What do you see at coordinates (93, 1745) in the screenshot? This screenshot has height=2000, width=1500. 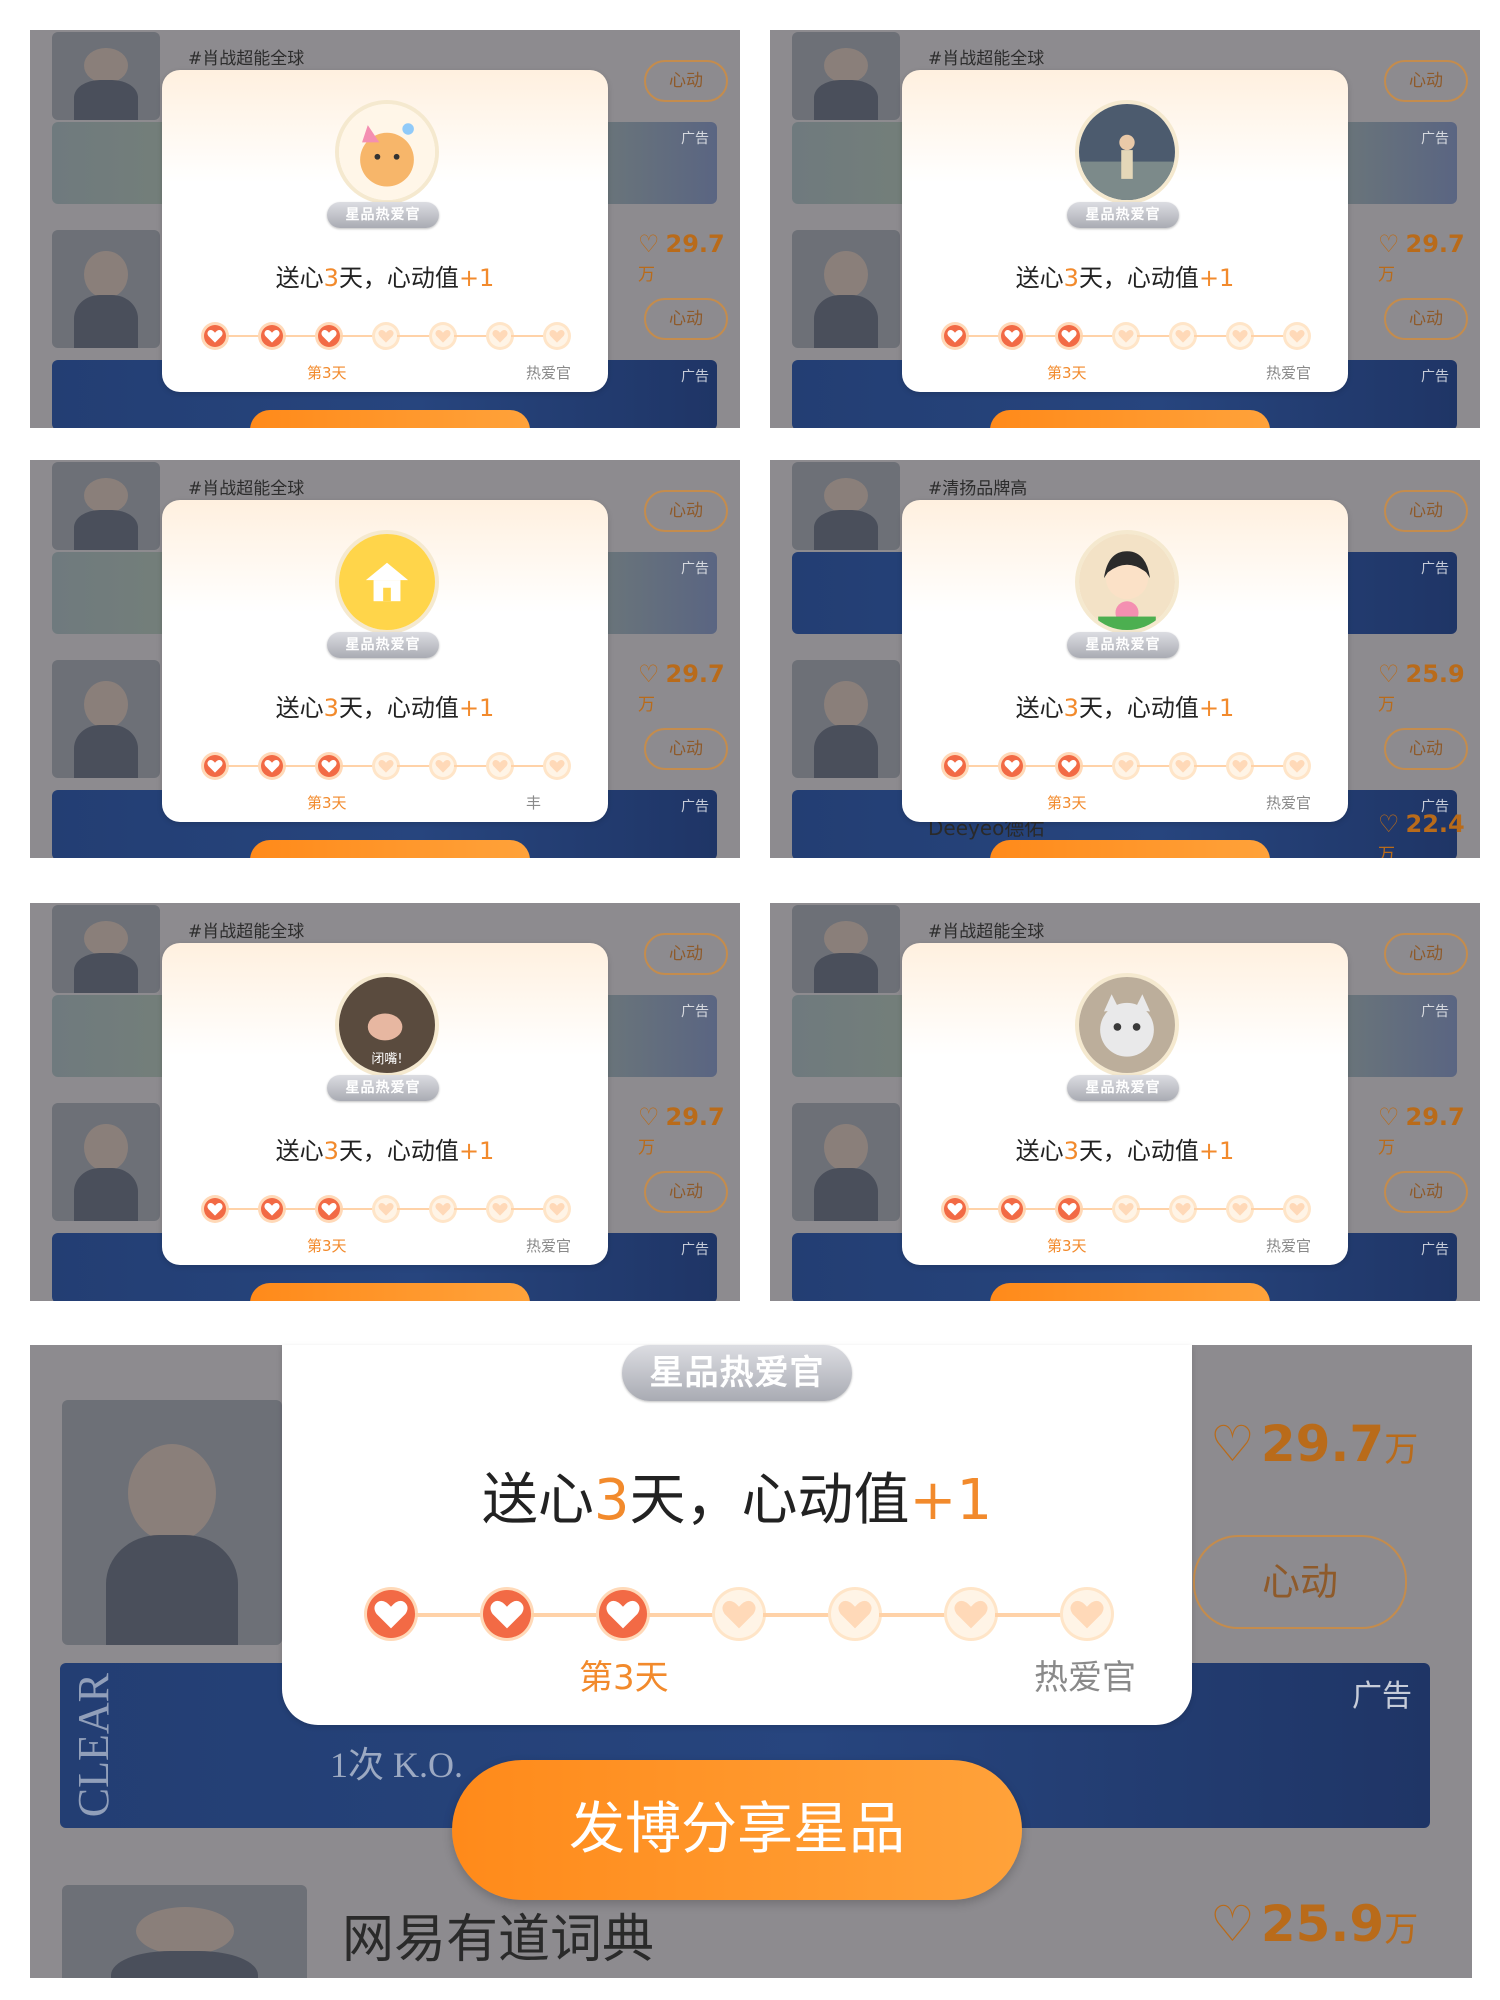 I see `ad-brand: CLEAR` at bounding box center [93, 1745].